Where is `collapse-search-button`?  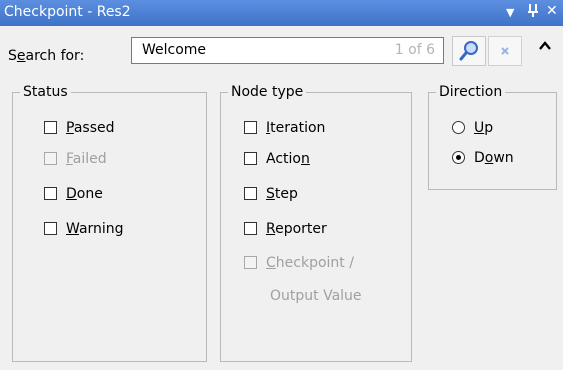
collapse-search-button is located at coordinates (545, 47).